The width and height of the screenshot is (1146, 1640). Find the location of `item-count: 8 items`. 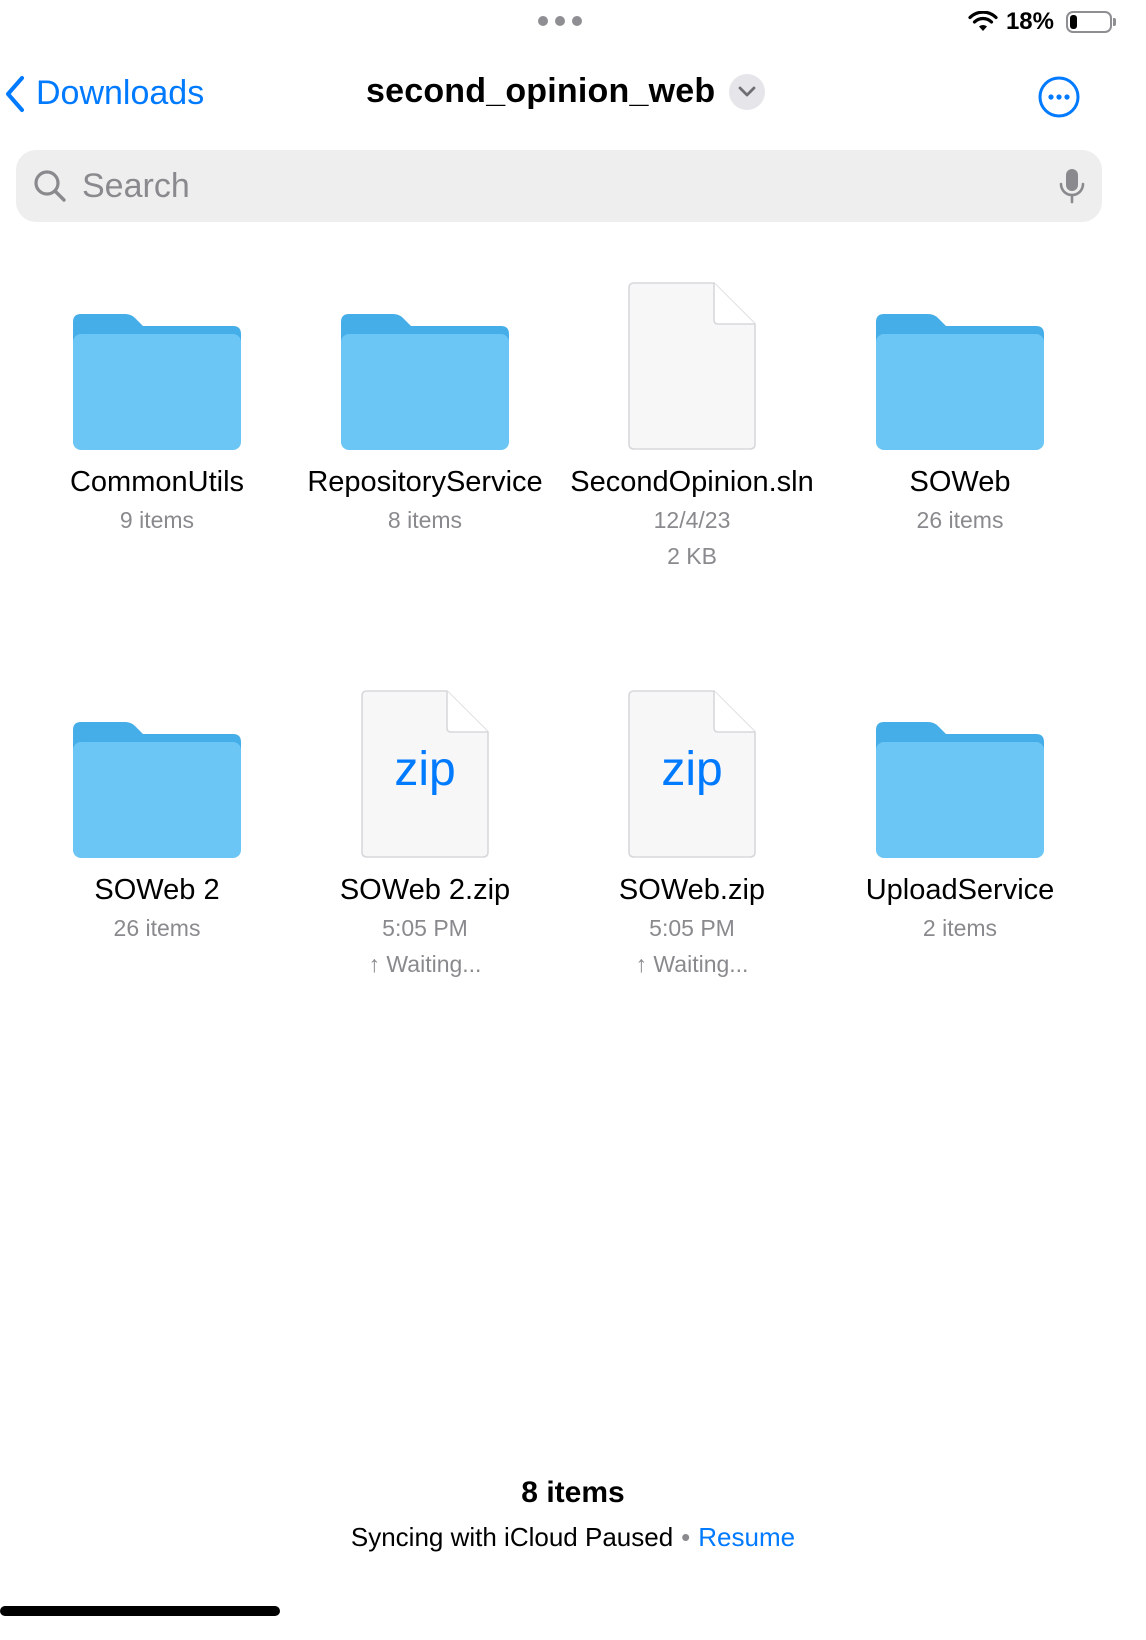

item-count: 8 items is located at coordinates (425, 520).